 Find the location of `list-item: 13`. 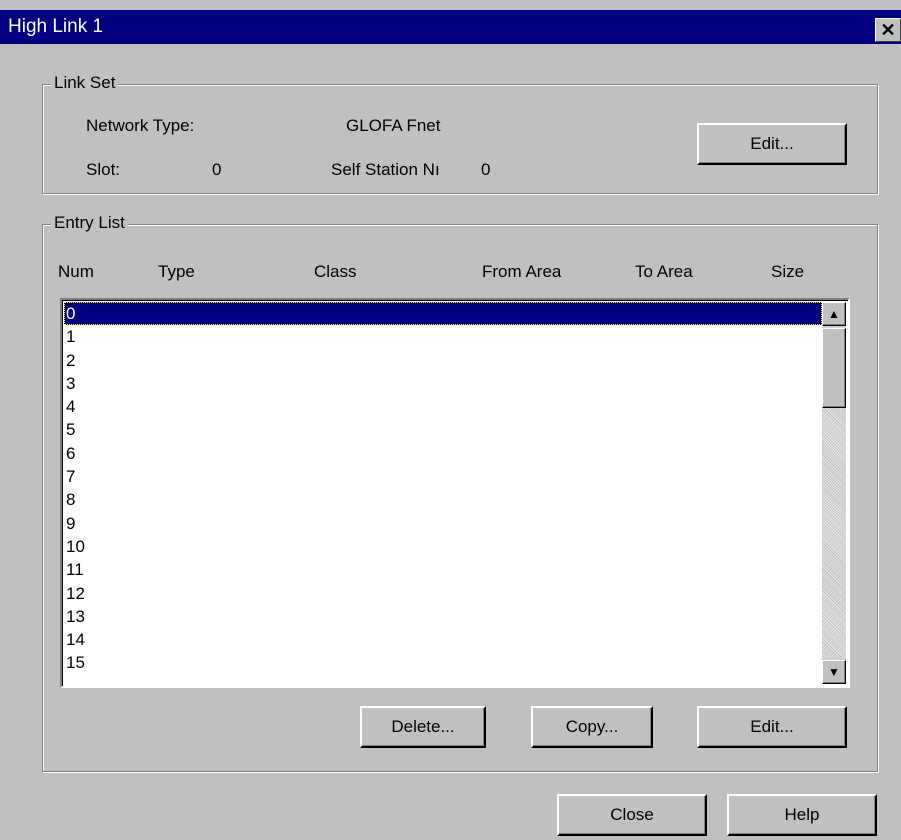

list-item: 13 is located at coordinates (443, 616).